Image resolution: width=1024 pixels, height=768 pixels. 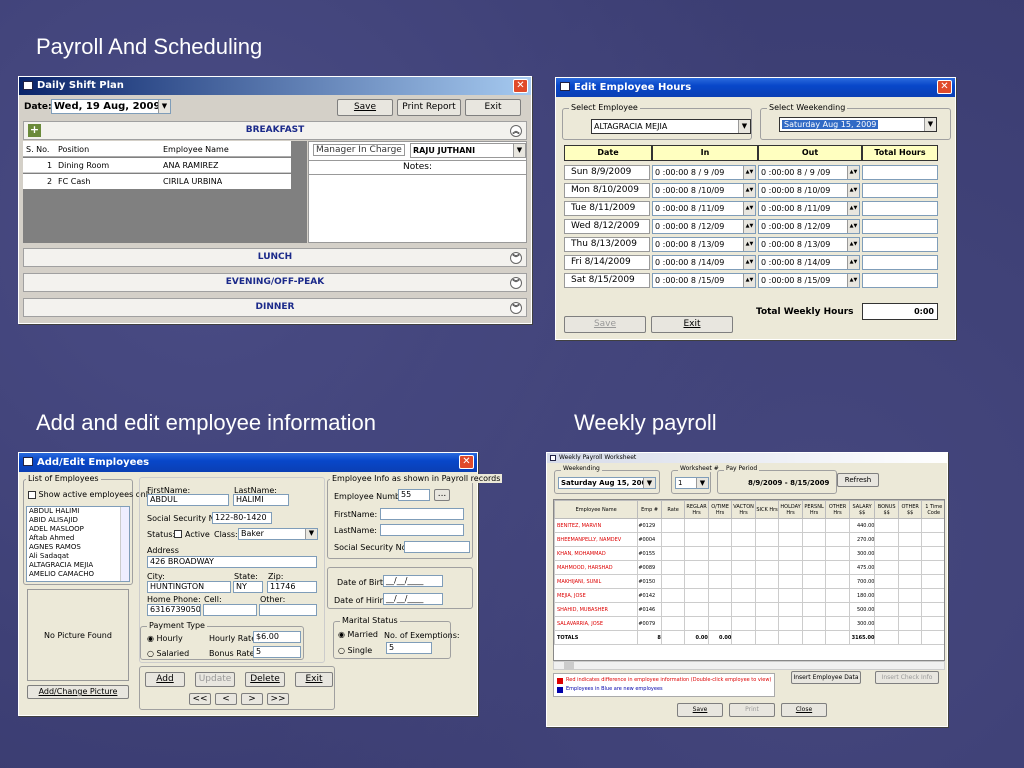 I want to click on radio-icon-checked: ◉, so click(x=341, y=634).